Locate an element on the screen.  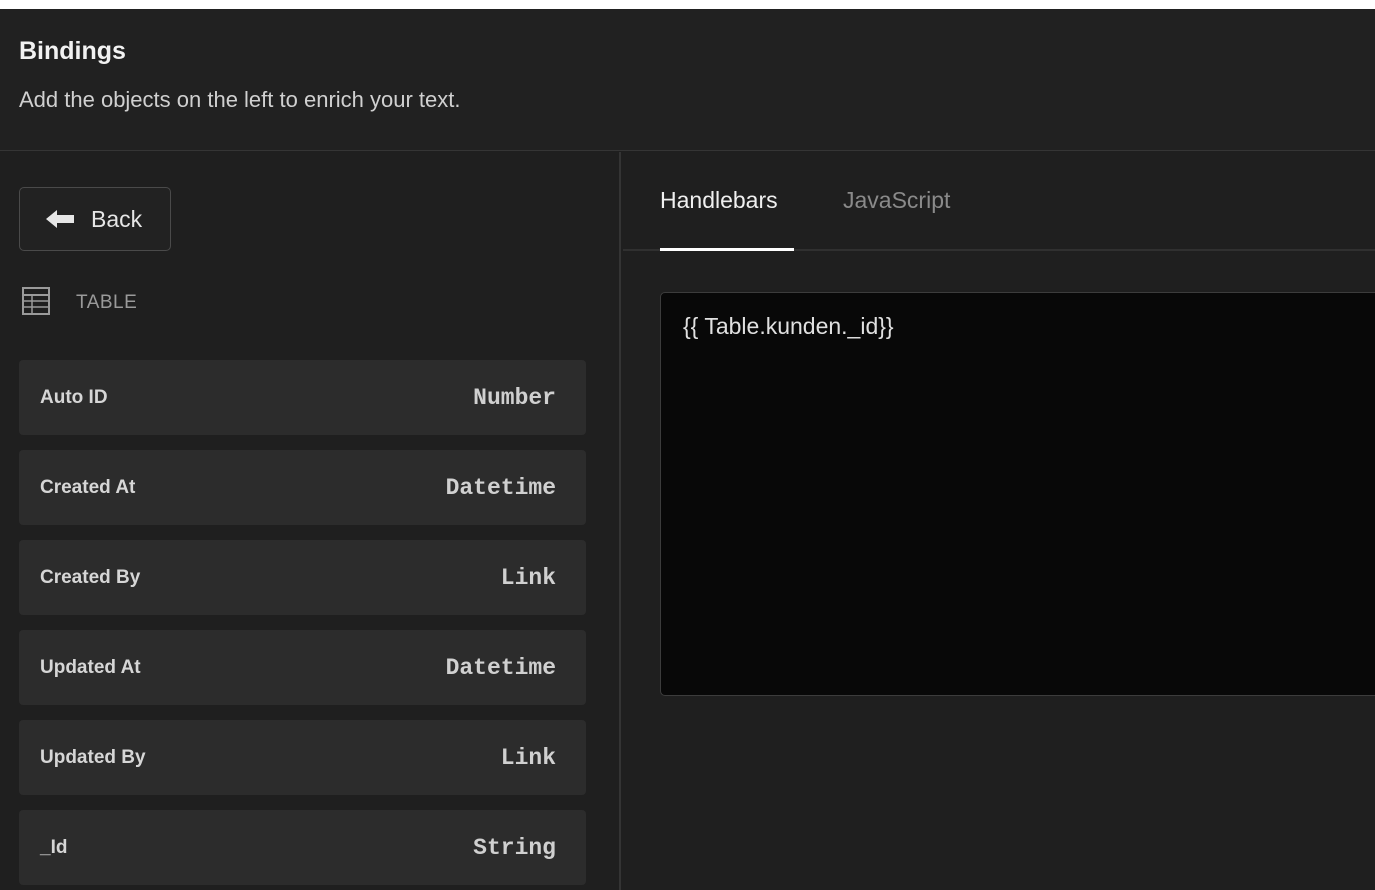
binding-name: Updated By is located at coordinates (93, 757).